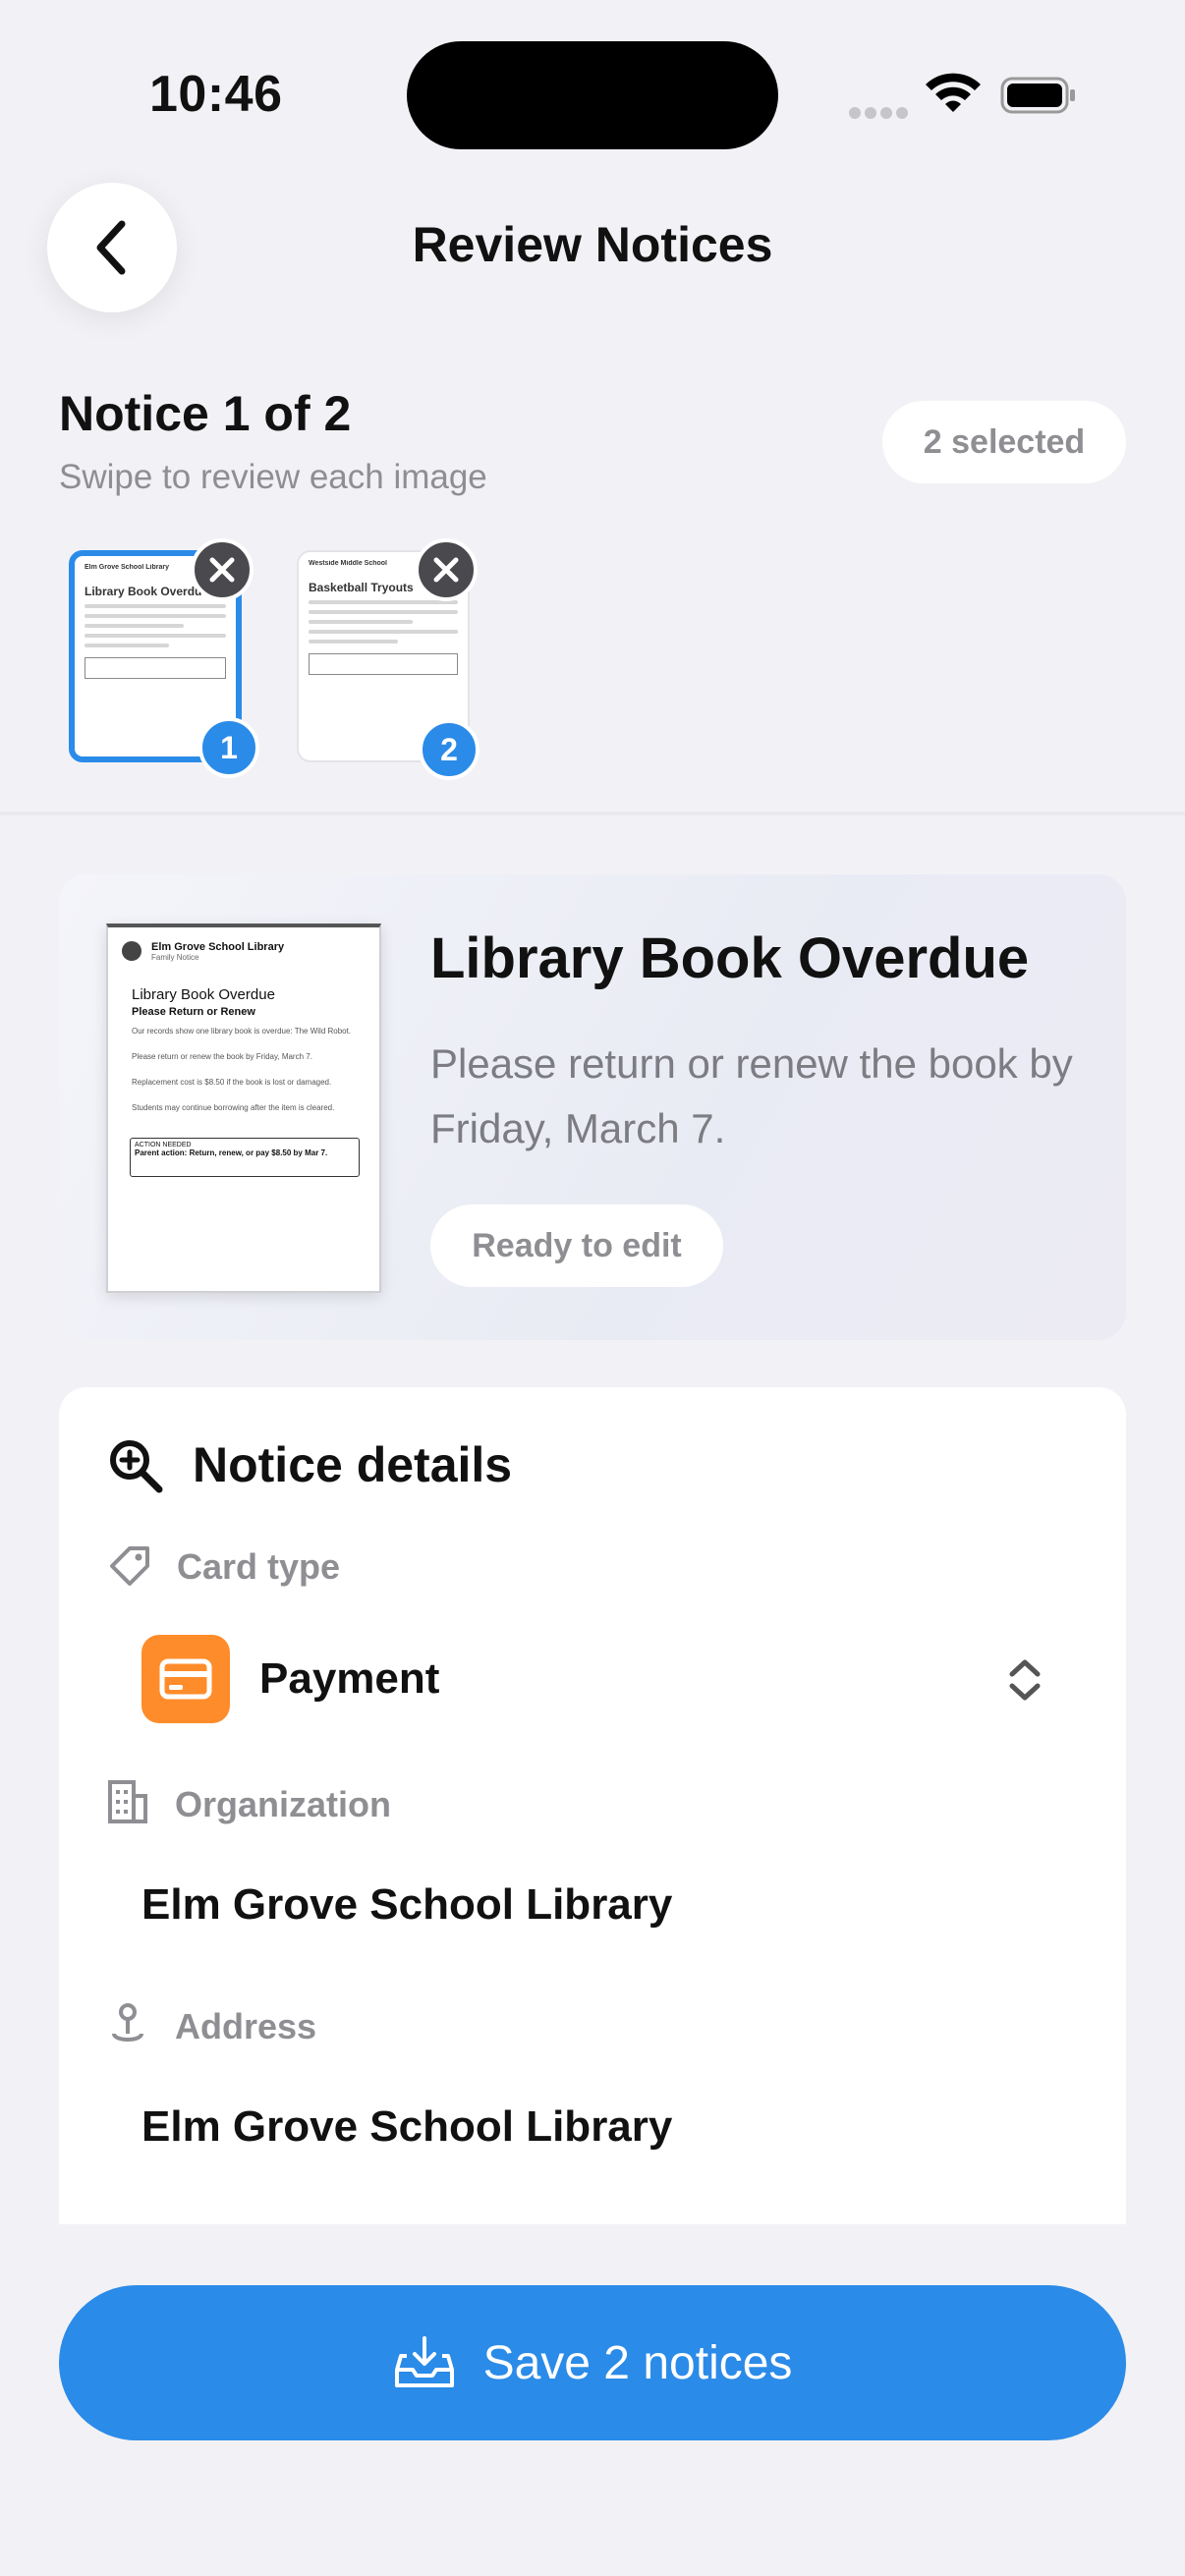  Describe the element at coordinates (1025, 1680) in the screenshot. I see `chevron-up-down-icon` at that location.